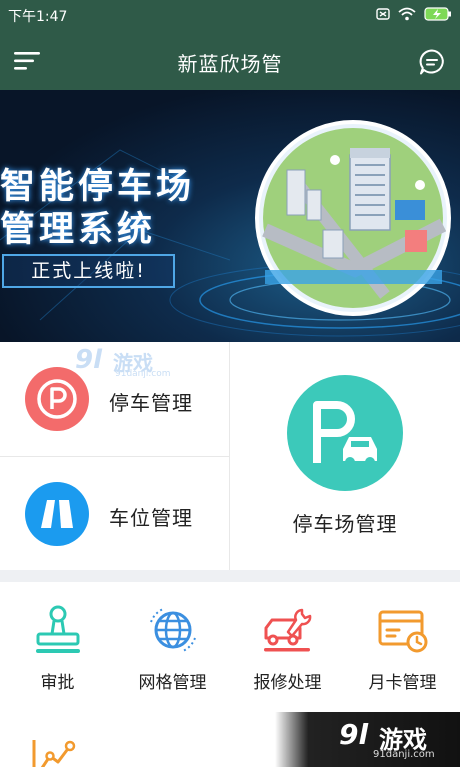 The width and height of the screenshot is (460, 767). What do you see at coordinates (407, 14) in the screenshot?
I see `wifi-icon` at bounding box center [407, 14].